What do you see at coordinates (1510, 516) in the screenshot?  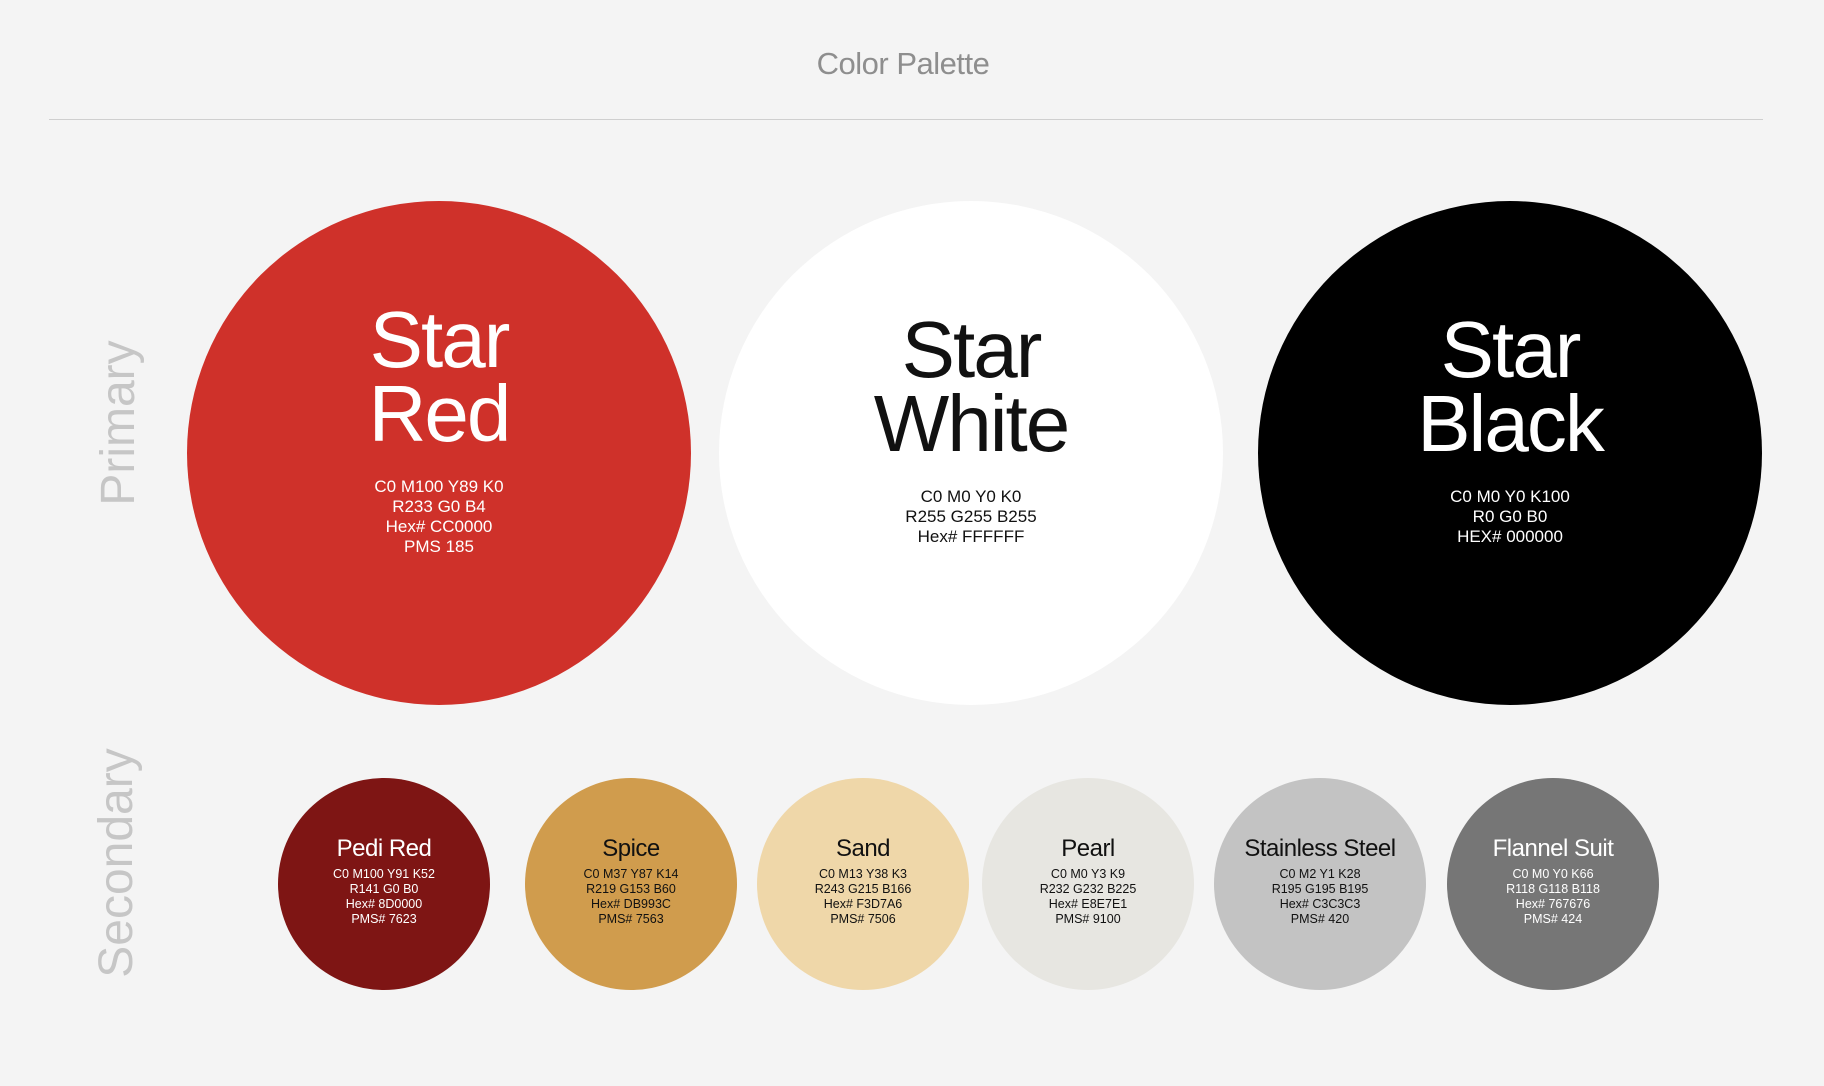 I see `swatch-specs: C0 M0 Y0 K100 R0 G0 B0 HEX# 000000` at bounding box center [1510, 516].